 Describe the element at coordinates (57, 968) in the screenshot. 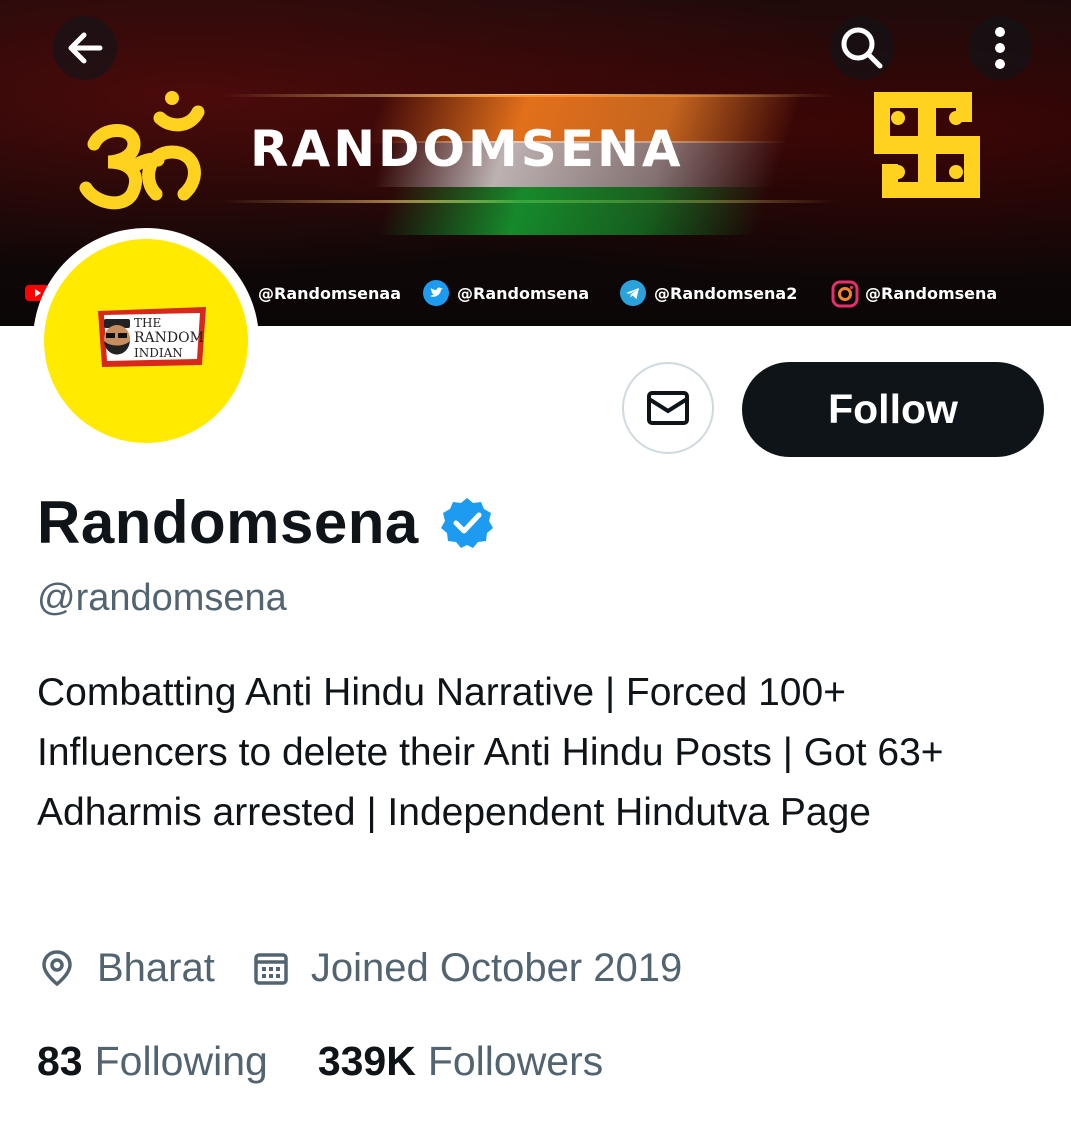

I see `location-pin-icon` at that location.